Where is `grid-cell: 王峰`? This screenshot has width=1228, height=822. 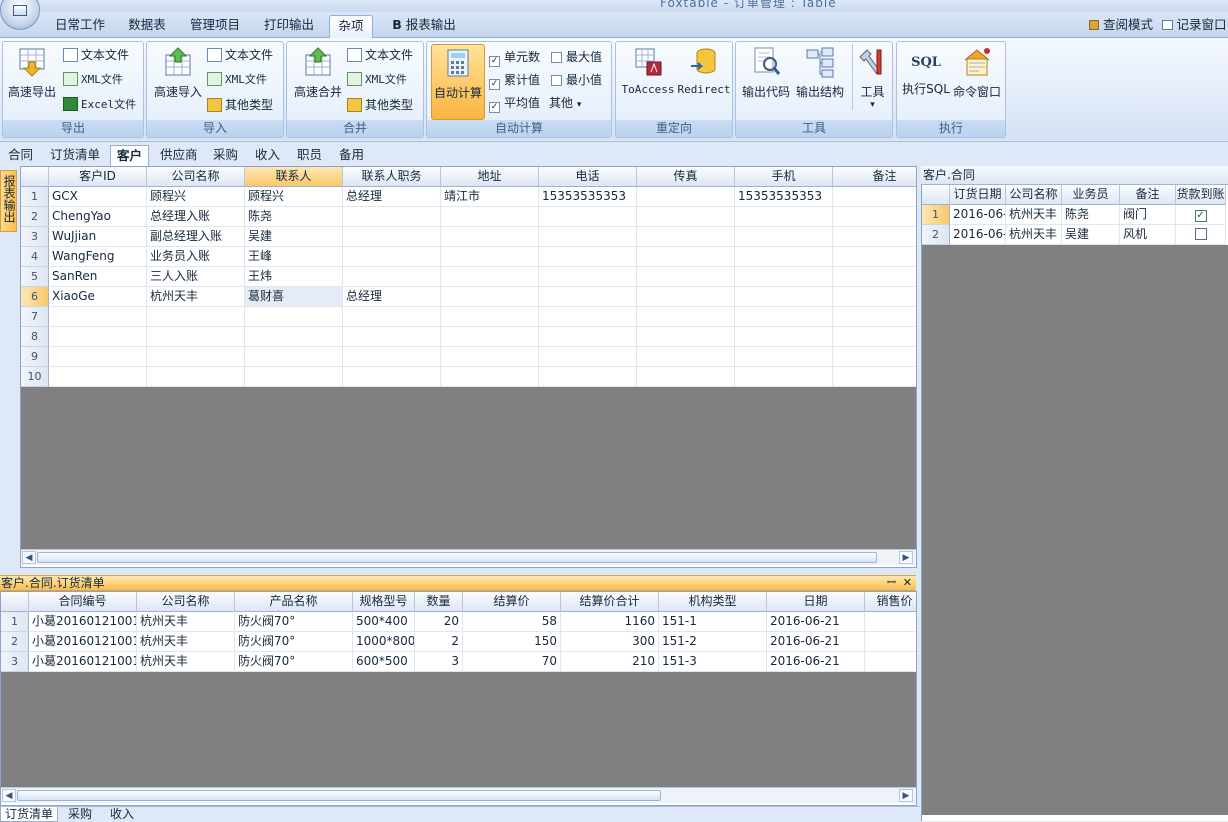
grid-cell: 王峰 is located at coordinates (294, 257).